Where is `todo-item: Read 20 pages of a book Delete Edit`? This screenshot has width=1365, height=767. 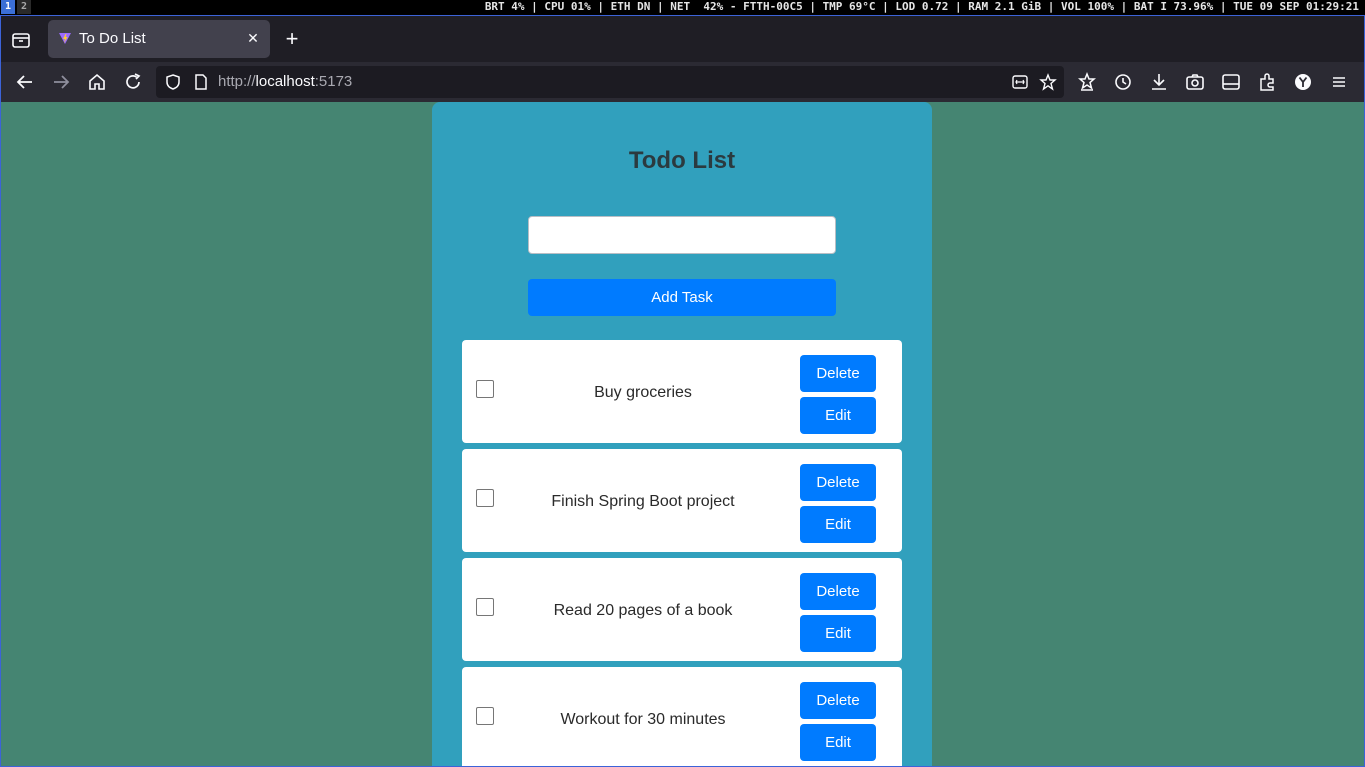 todo-item: Read 20 pages of a book Delete Edit is located at coordinates (682, 609).